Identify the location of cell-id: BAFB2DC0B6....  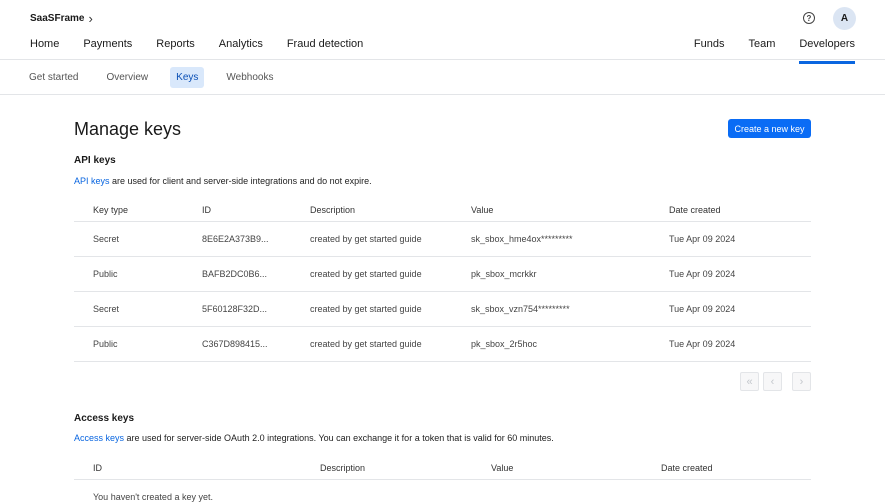
(256, 274).